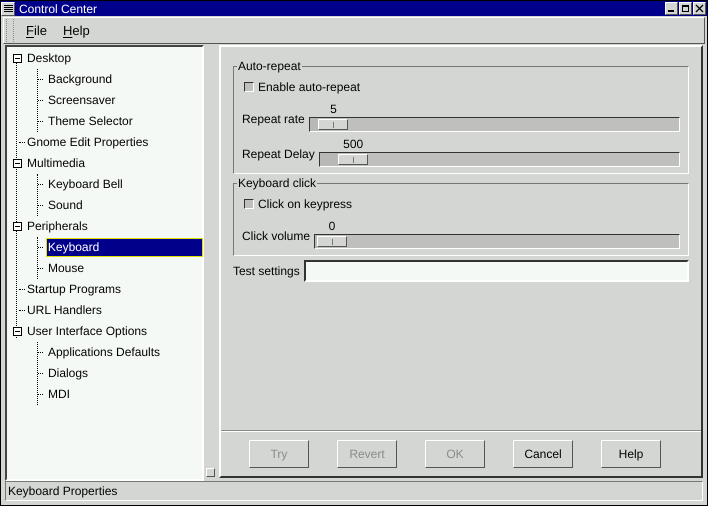  What do you see at coordinates (671, 8) in the screenshot?
I see `minimize-button` at bounding box center [671, 8].